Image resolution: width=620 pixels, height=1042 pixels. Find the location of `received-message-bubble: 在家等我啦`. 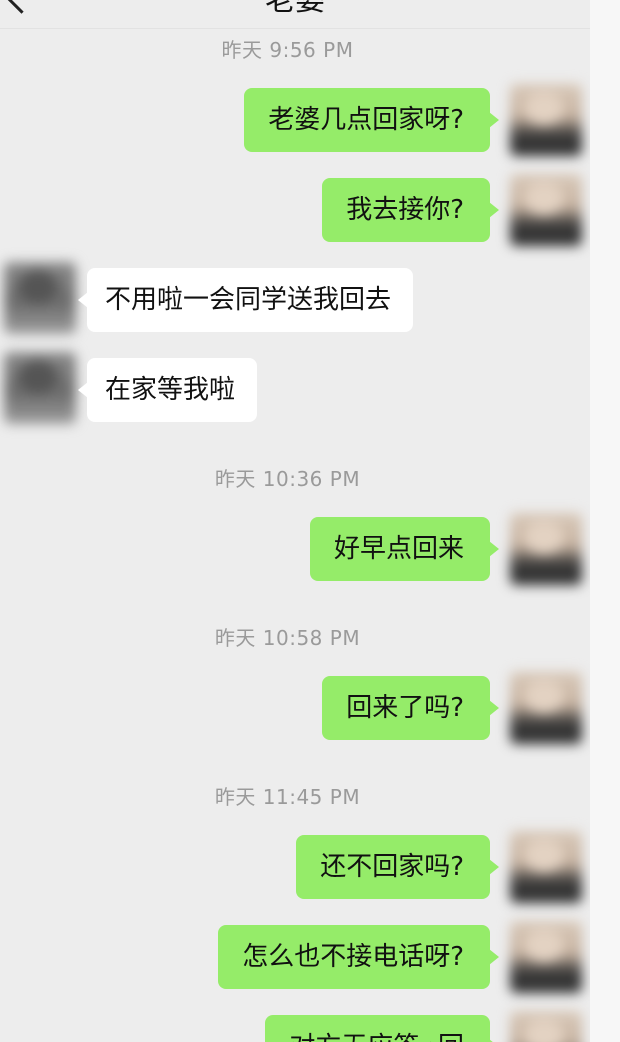

received-message-bubble: 在家等我啦 is located at coordinates (167, 390).